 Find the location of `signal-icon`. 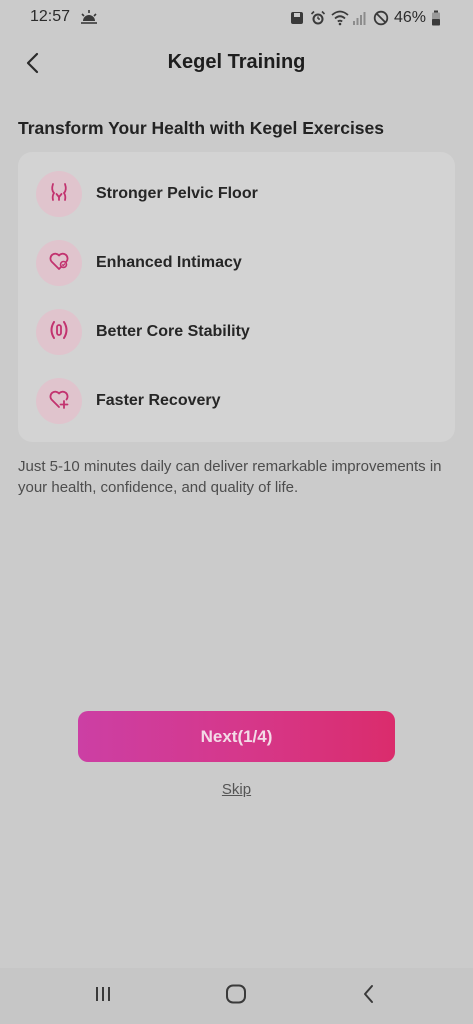

signal-icon is located at coordinates (360, 18).